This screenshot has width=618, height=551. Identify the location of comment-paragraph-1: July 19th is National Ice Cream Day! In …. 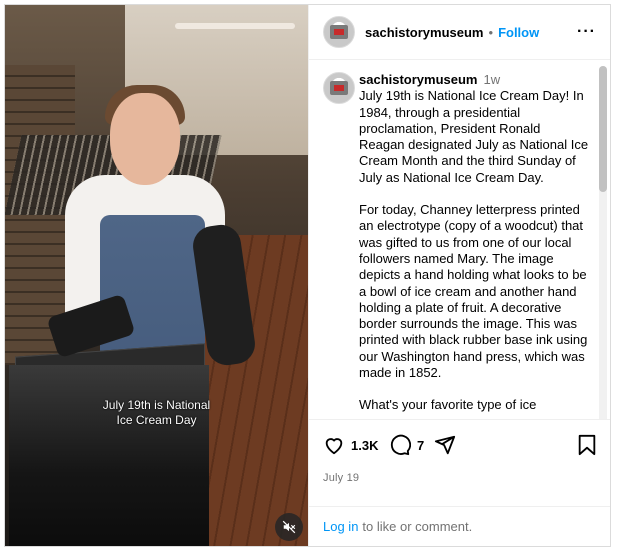
(474, 136).